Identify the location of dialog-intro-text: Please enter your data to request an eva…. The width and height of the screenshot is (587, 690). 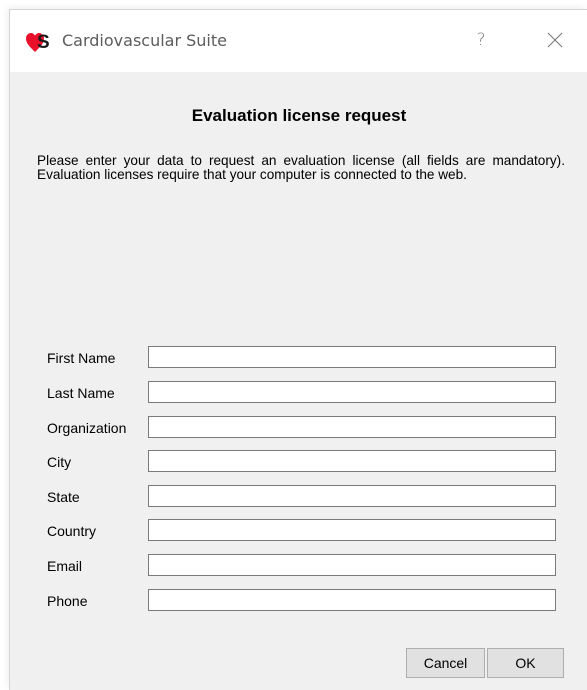
(301, 167).